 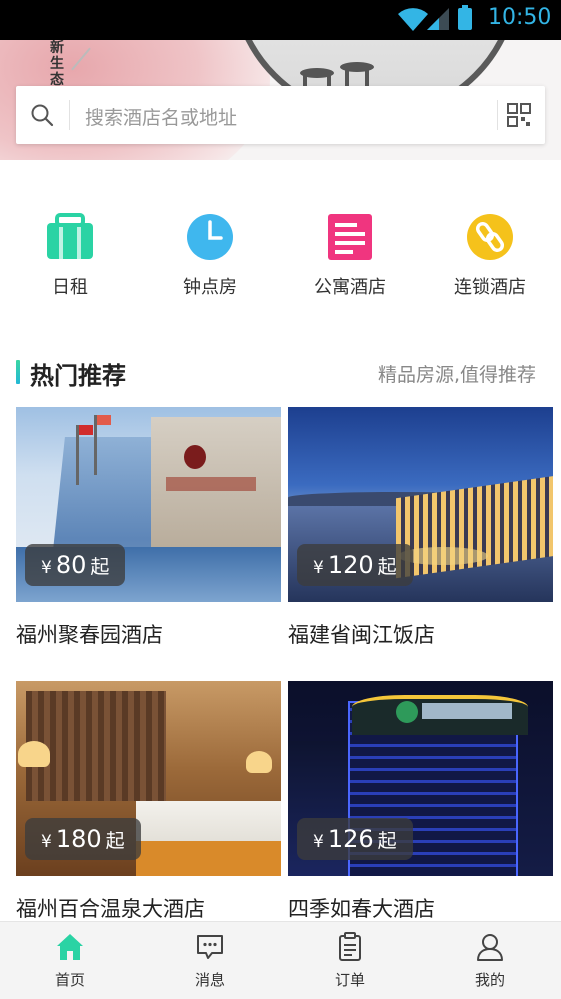 What do you see at coordinates (465, 17) in the screenshot?
I see `battery-icon` at bounding box center [465, 17].